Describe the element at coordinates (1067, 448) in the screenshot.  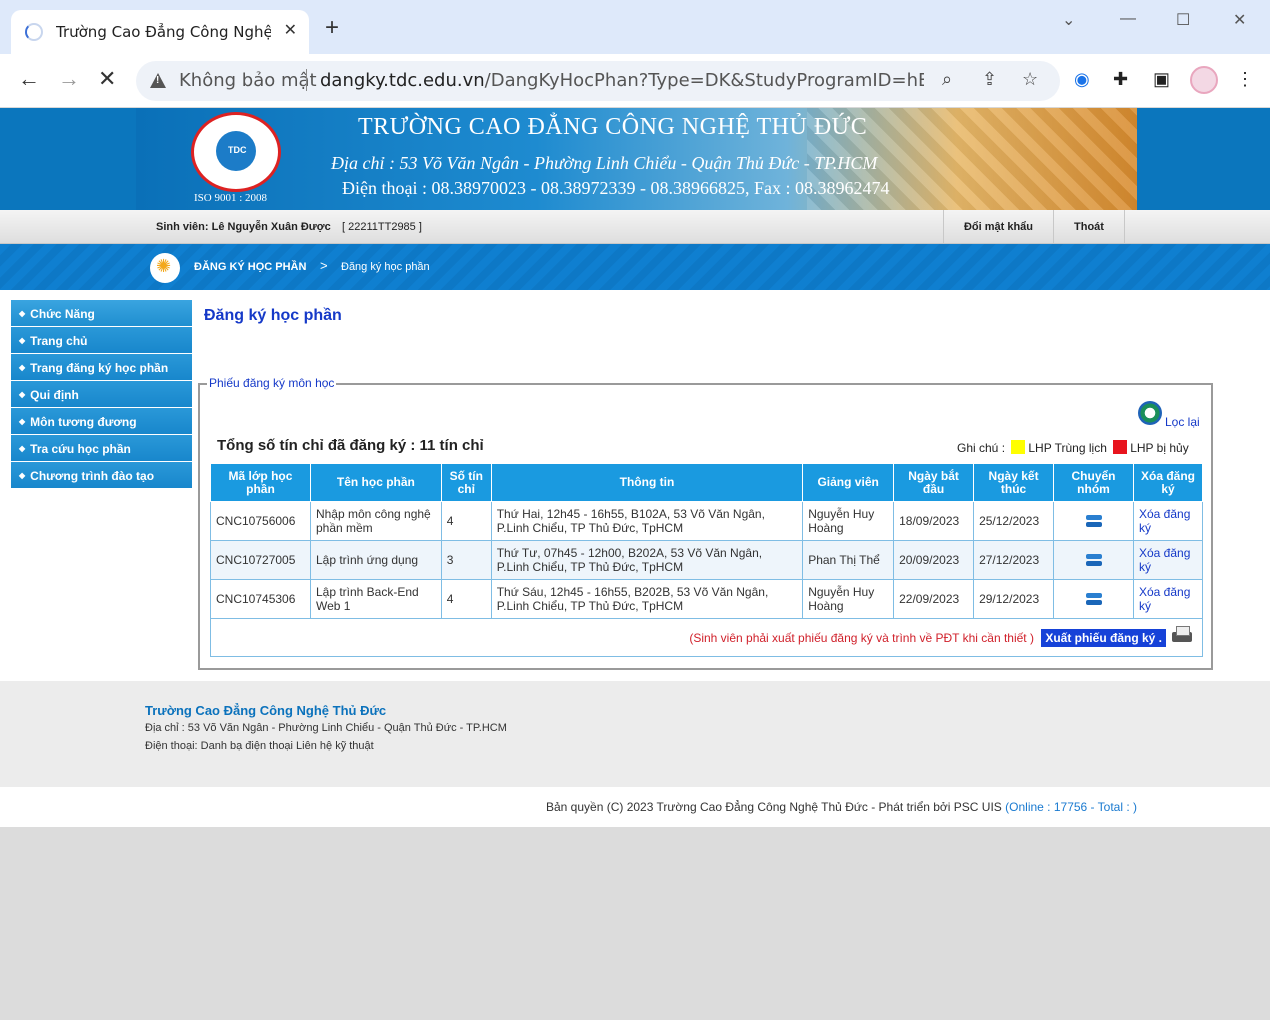
I see `note-conflict: LHP Trùng lịch` at that location.